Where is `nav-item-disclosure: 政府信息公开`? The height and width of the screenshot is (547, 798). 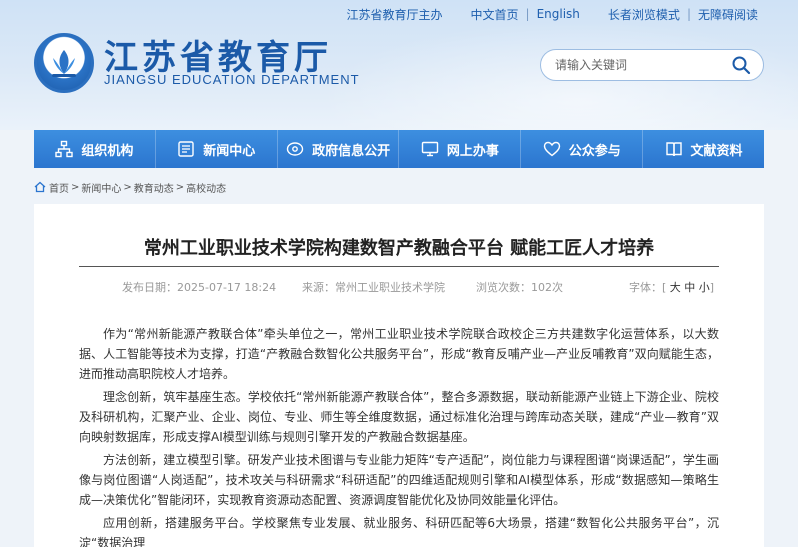
nav-item-disclosure: 政府信息公开 is located at coordinates (339, 149).